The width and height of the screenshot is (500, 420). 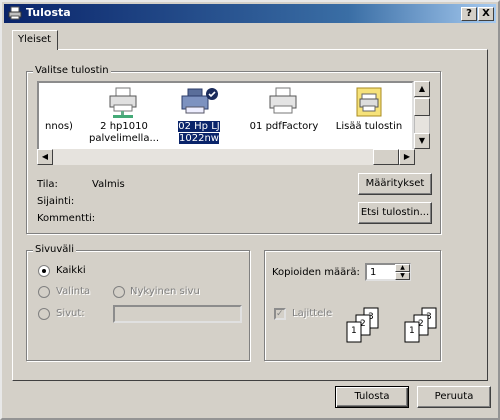 I want to click on spin-up-icon: ▲, so click(x=402, y=268).